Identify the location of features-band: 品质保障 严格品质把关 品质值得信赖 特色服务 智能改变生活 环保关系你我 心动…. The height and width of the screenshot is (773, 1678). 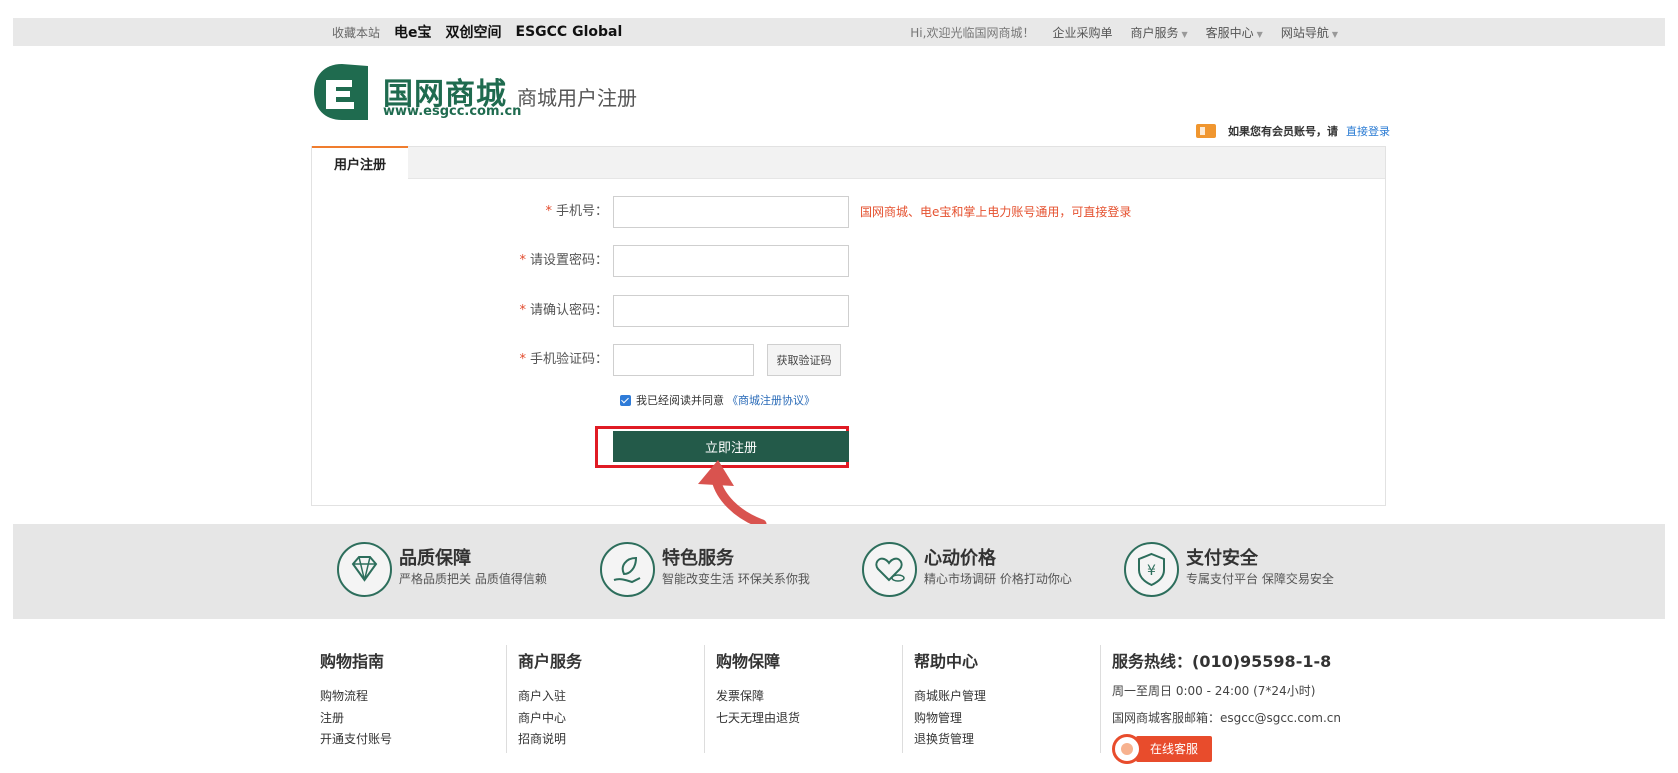
(839, 571).